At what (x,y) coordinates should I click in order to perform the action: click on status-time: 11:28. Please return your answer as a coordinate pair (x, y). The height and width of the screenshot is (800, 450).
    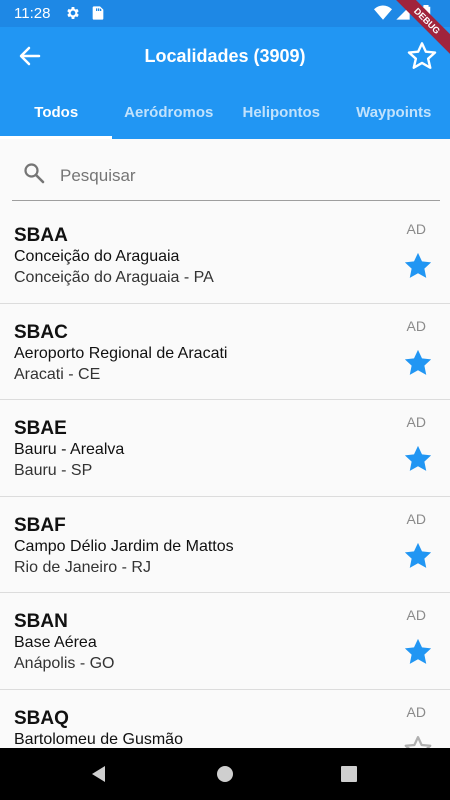
    Looking at the image, I should click on (32, 13).